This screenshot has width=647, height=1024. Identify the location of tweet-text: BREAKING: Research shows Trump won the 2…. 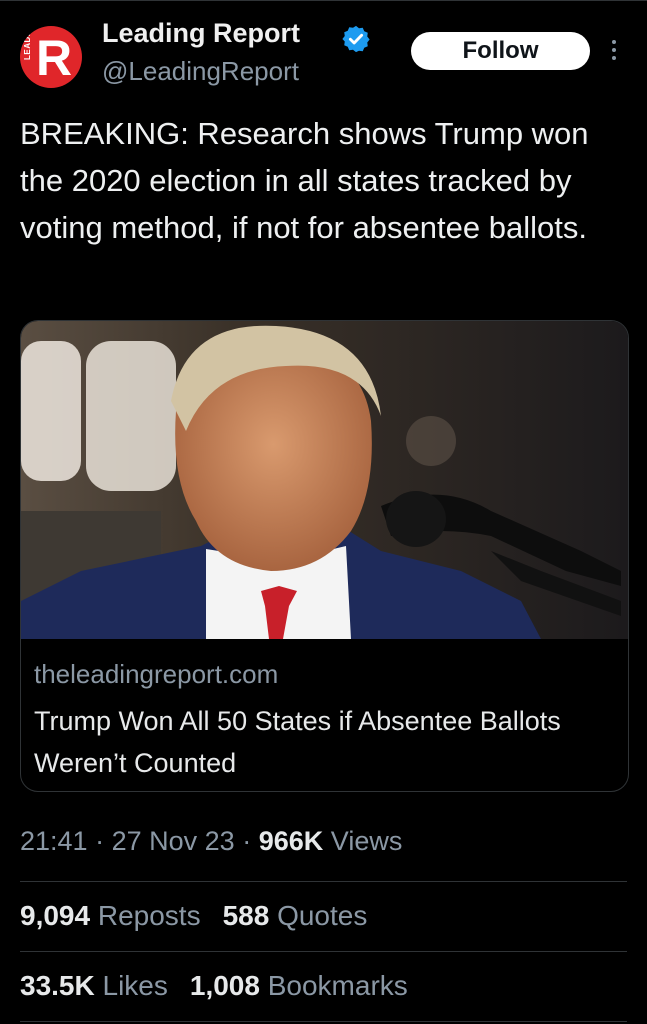
(304, 180).